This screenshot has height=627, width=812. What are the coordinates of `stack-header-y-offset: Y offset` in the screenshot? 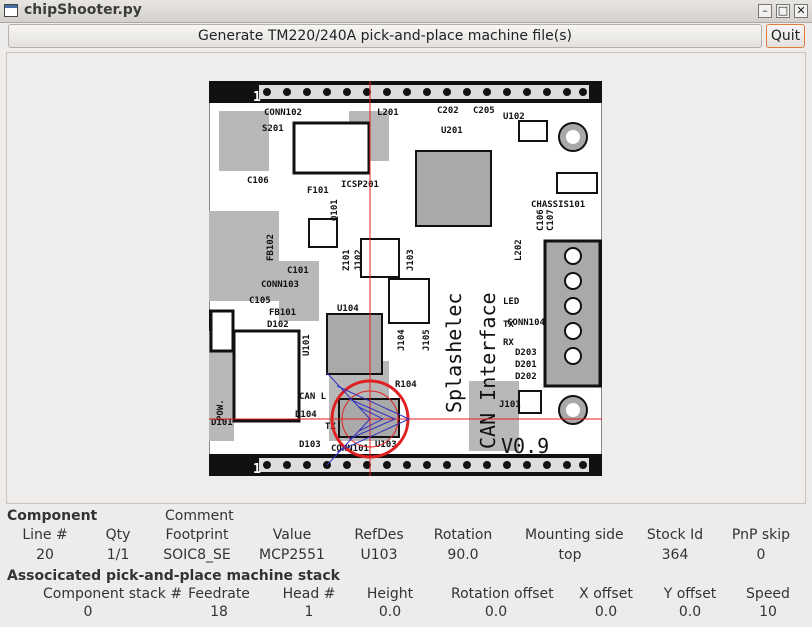 It's located at (690, 594).